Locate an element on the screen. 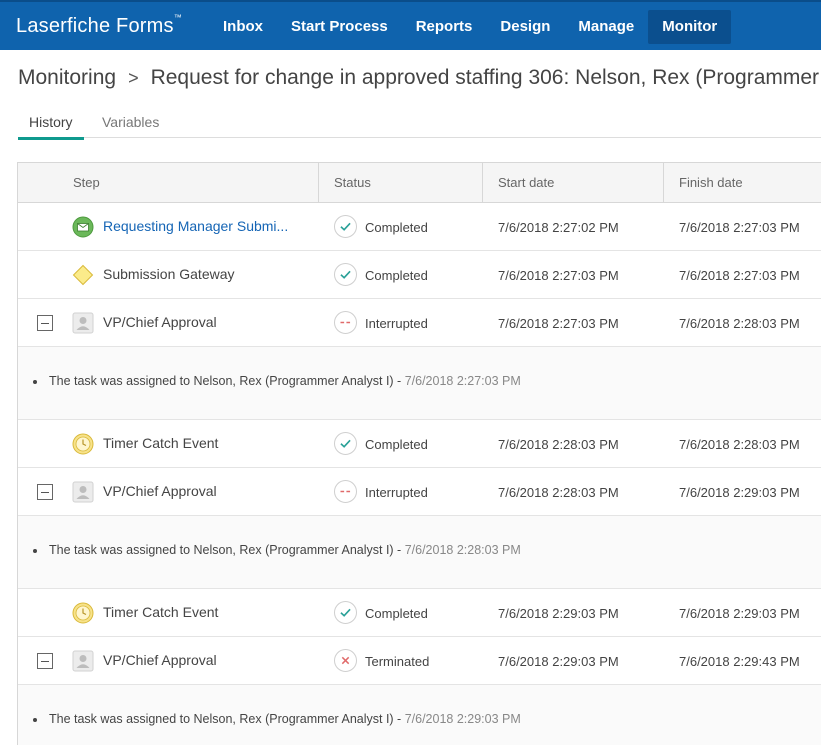 The width and height of the screenshot is (821, 745). detail-timestamp: 7/6/2018 2:29:03 PM is located at coordinates (462, 719).